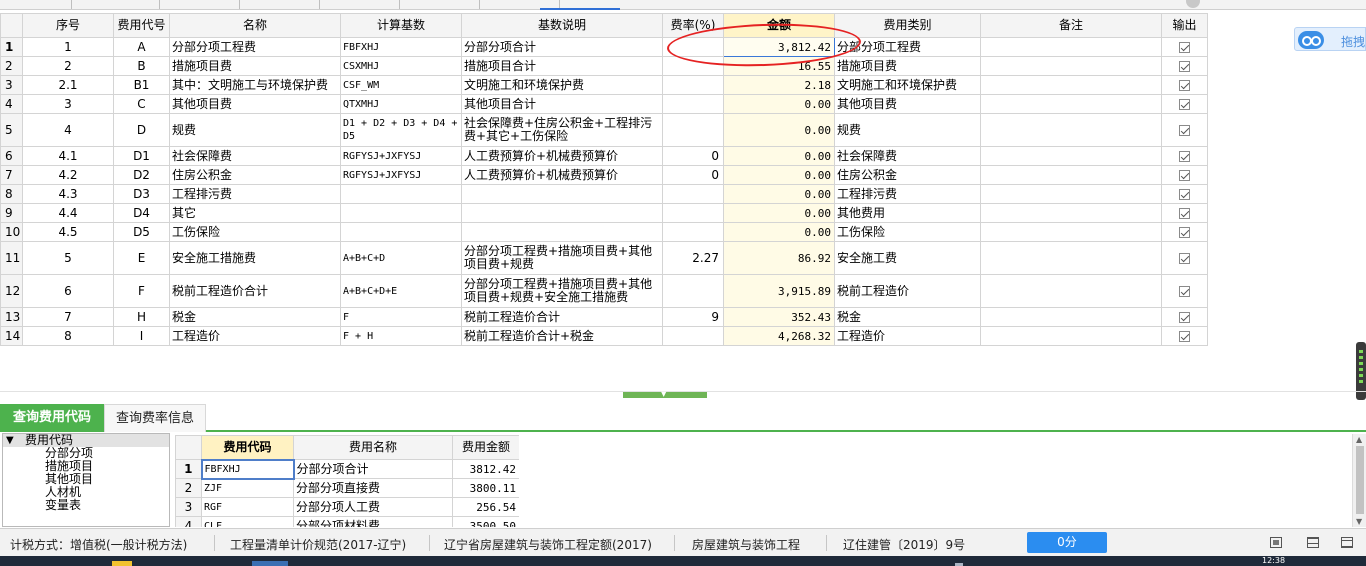  I want to click on header-rate: 费率(%), so click(693, 25).